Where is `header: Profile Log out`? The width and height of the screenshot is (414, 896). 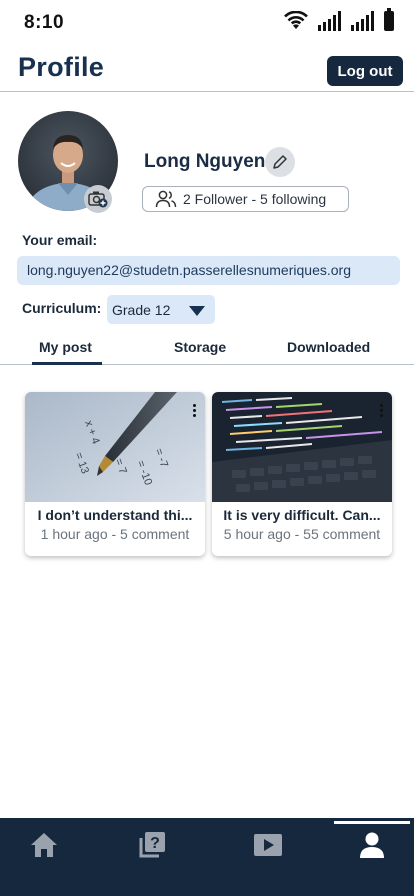
header: Profile Log out is located at coordinates (207, 72).